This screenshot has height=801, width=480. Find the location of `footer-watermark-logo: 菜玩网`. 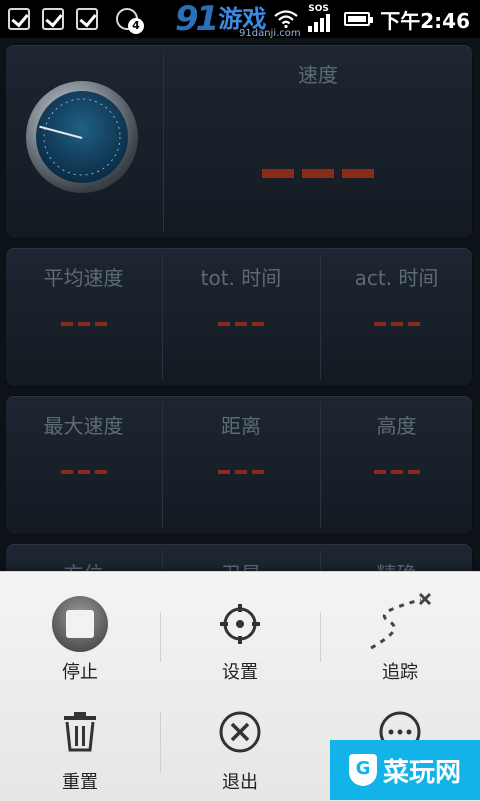

footer-watermark-logo: 菜玩网 is located at coordinates (405, 770).